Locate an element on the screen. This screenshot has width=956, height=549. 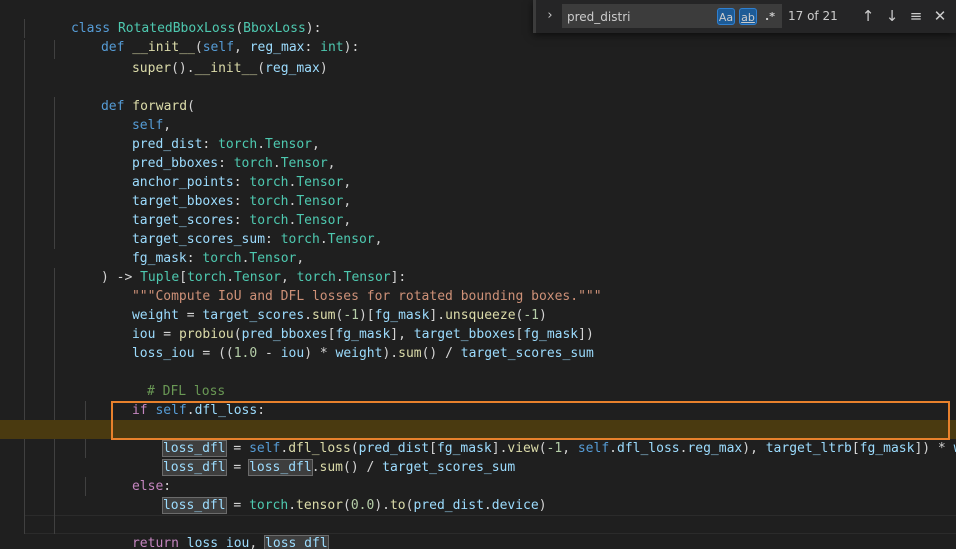
find-widget: › Aa ab .* 17 of 21 ↑ ↓ ≡ ✕ is located at coordinates (744, 16).